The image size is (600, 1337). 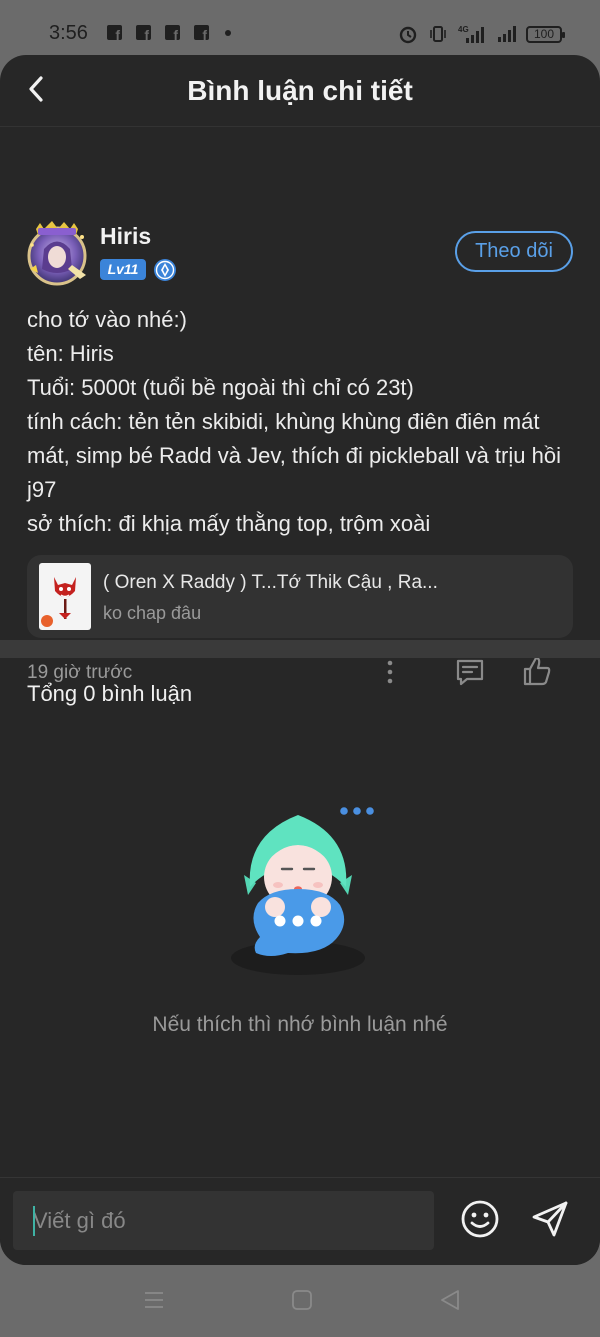 I want to click on comment-input, so click(x=223, y=1220).